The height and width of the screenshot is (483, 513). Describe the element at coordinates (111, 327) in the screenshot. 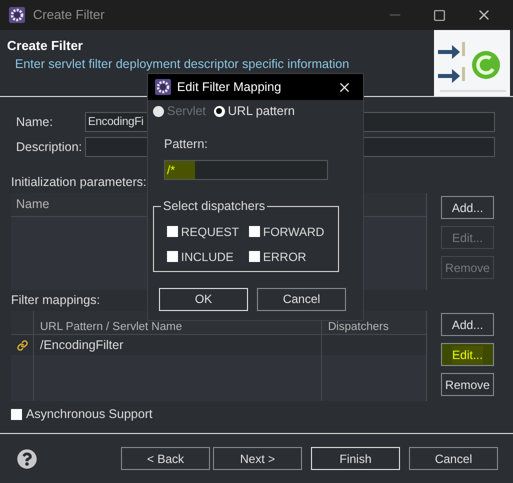

I see `column-header: URL Pattern / Servlet Name` at that location.